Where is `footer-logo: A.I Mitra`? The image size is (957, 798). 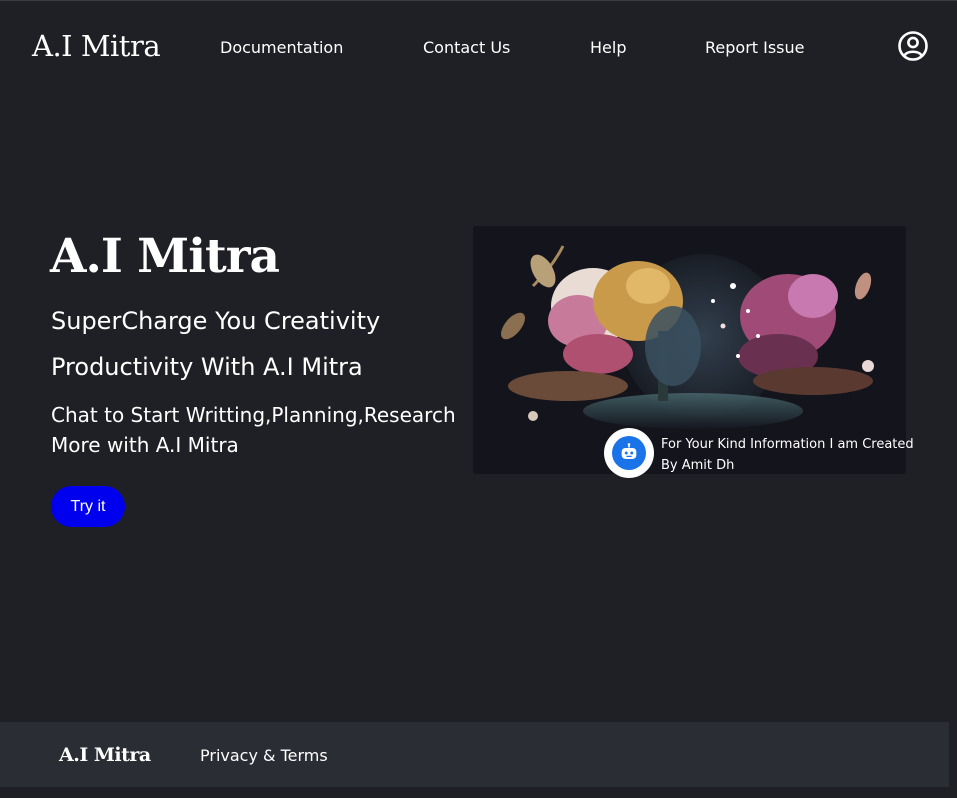 footer-logo: A.I Mitra is located at coordinates (105, 755).